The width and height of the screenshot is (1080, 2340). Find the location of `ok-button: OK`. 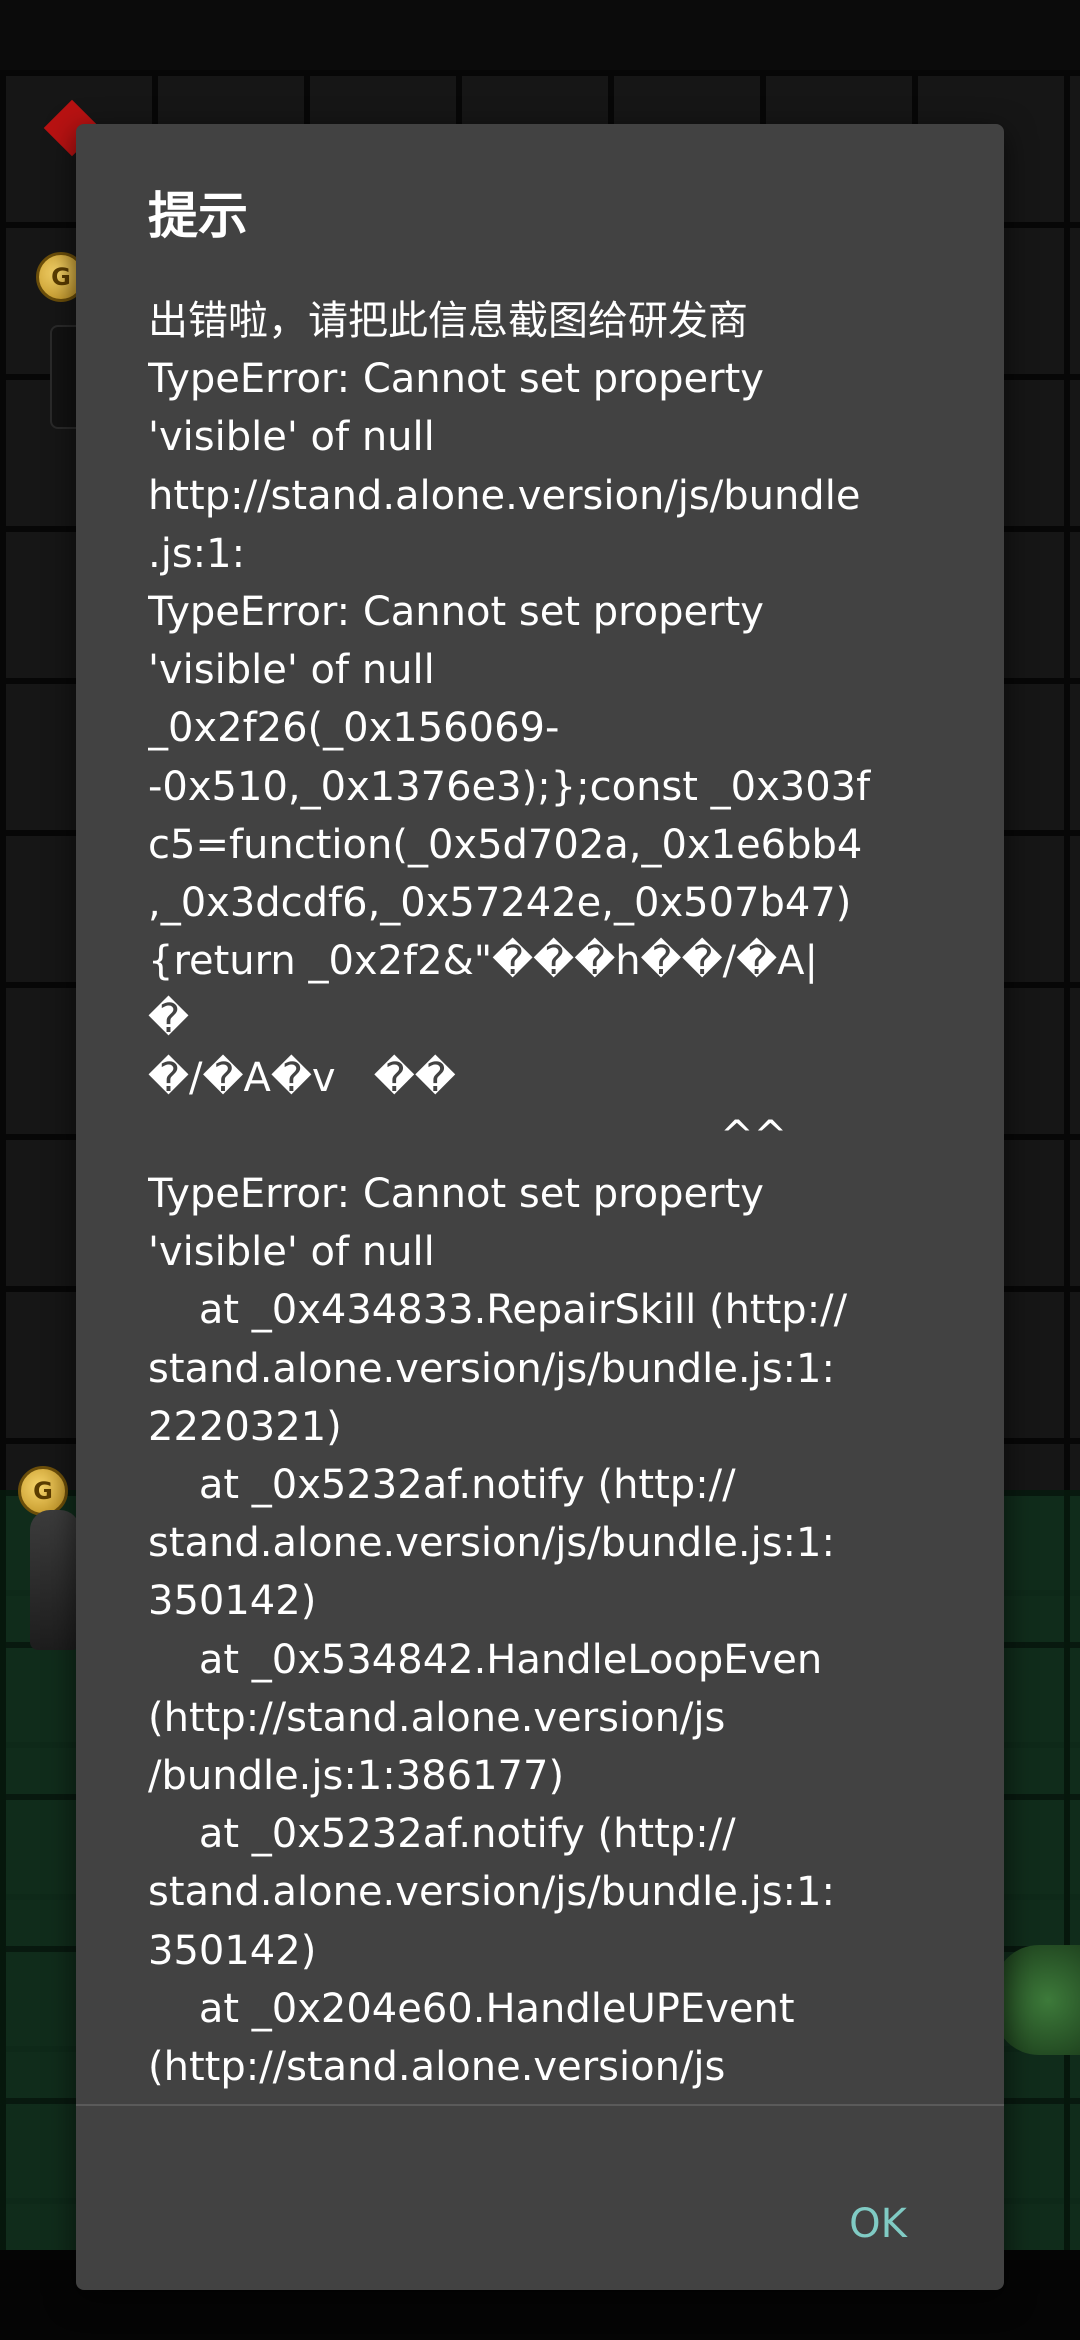

ok-button: OK is located at coordinates (878, 2224).